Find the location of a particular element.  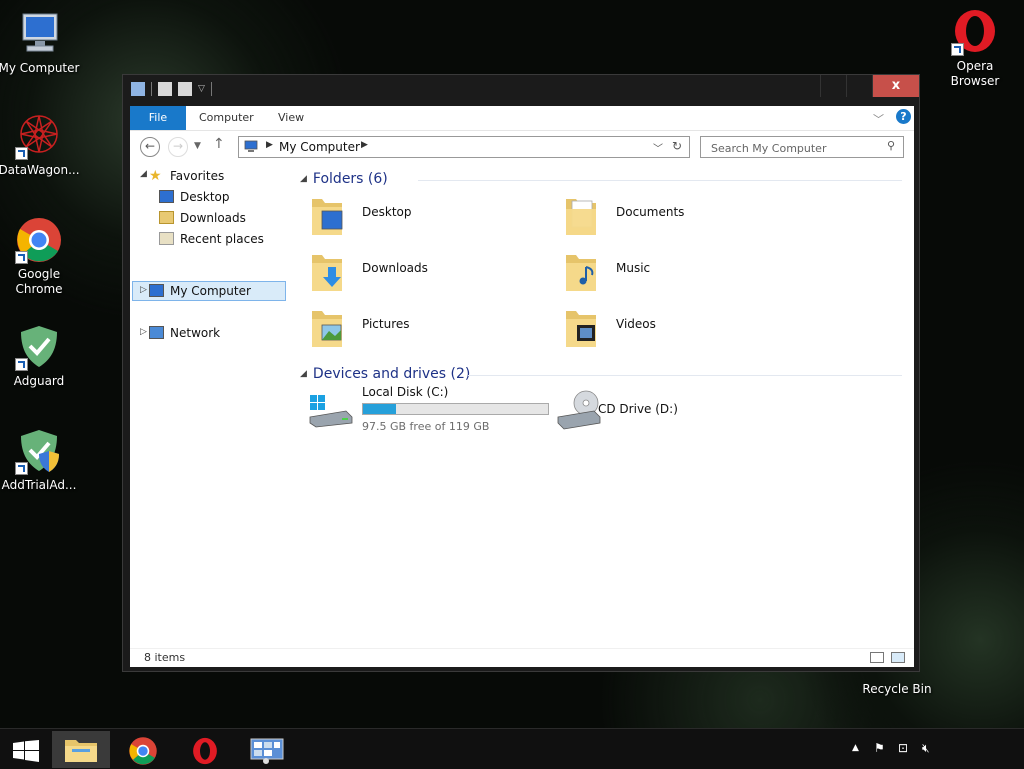

control-panel-icon is located at coordinates (267, 751).